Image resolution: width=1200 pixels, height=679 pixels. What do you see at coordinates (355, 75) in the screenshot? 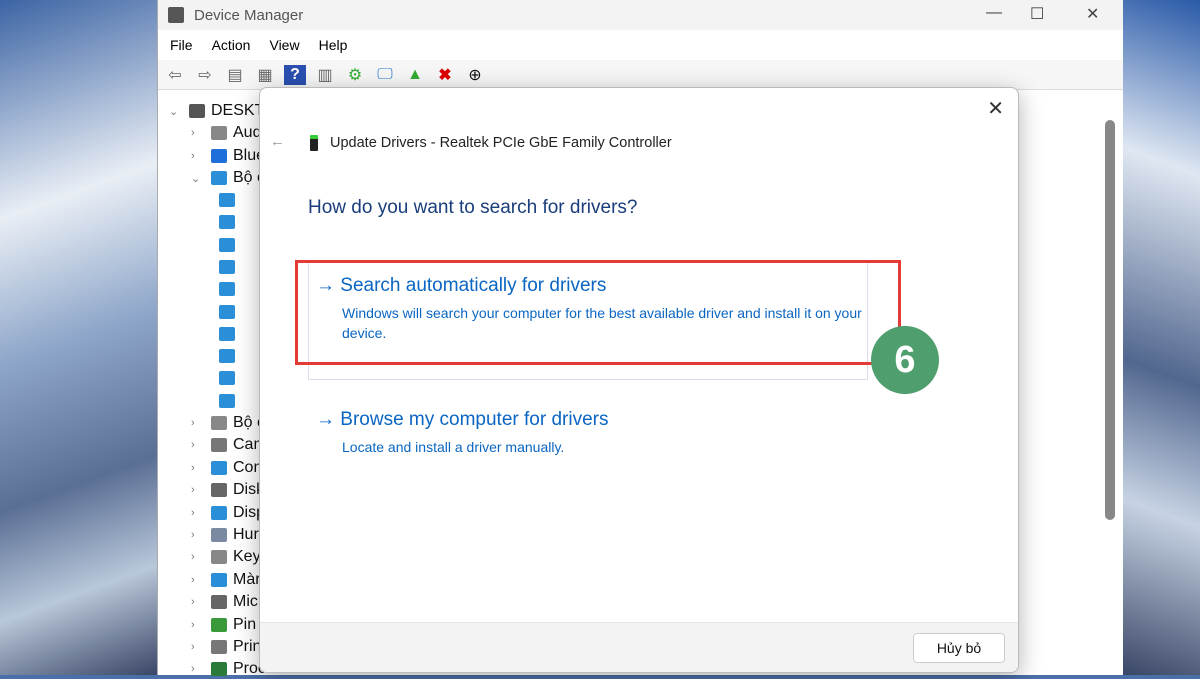
I see `update-driver-icon: ⚙` at bounding box center [355, 75].